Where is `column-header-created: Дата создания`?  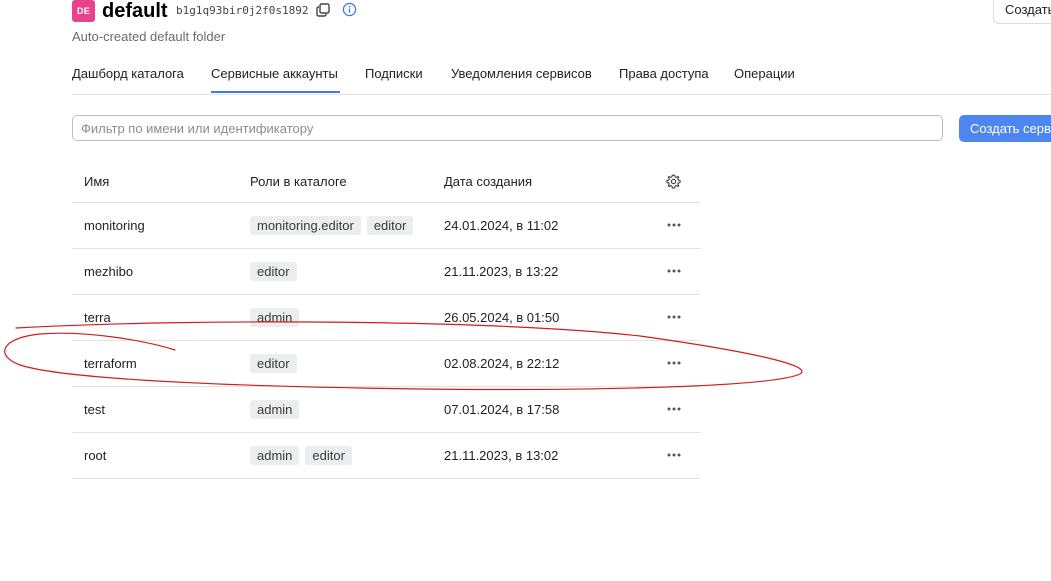
column-header-created: Дата создания is located at coordinates (488, 181).